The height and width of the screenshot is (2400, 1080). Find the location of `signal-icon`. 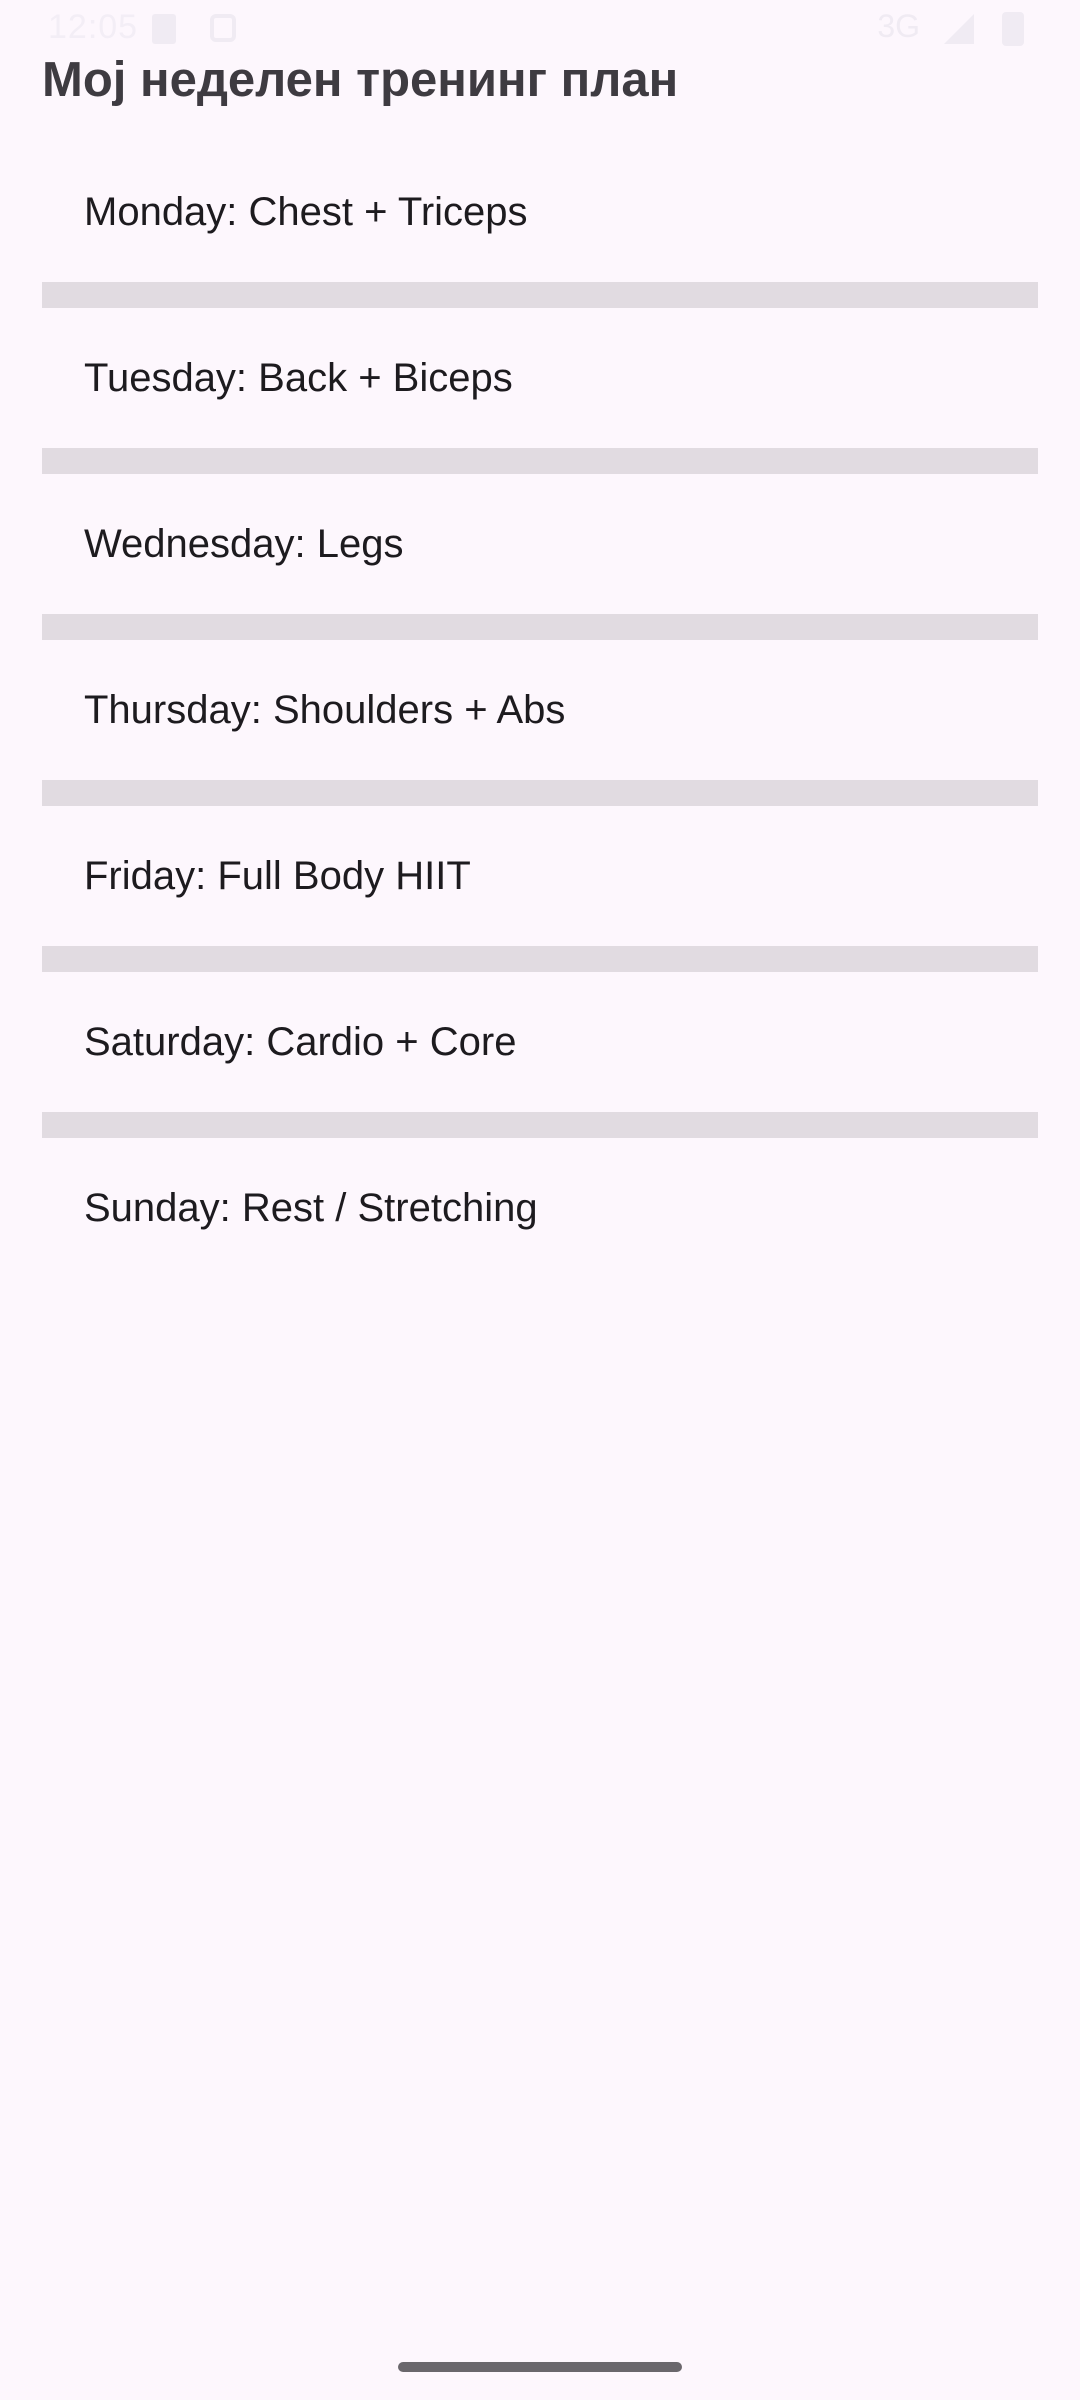

signal-icon is located at coordinates (959, 29).